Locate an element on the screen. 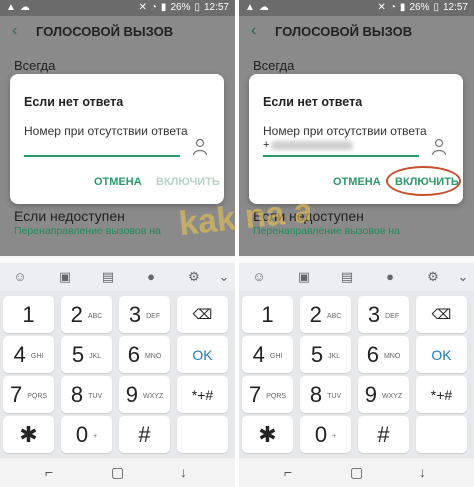 The image size is (474, 487). watermark-text: kak na android is located at coordinates (243, 211).